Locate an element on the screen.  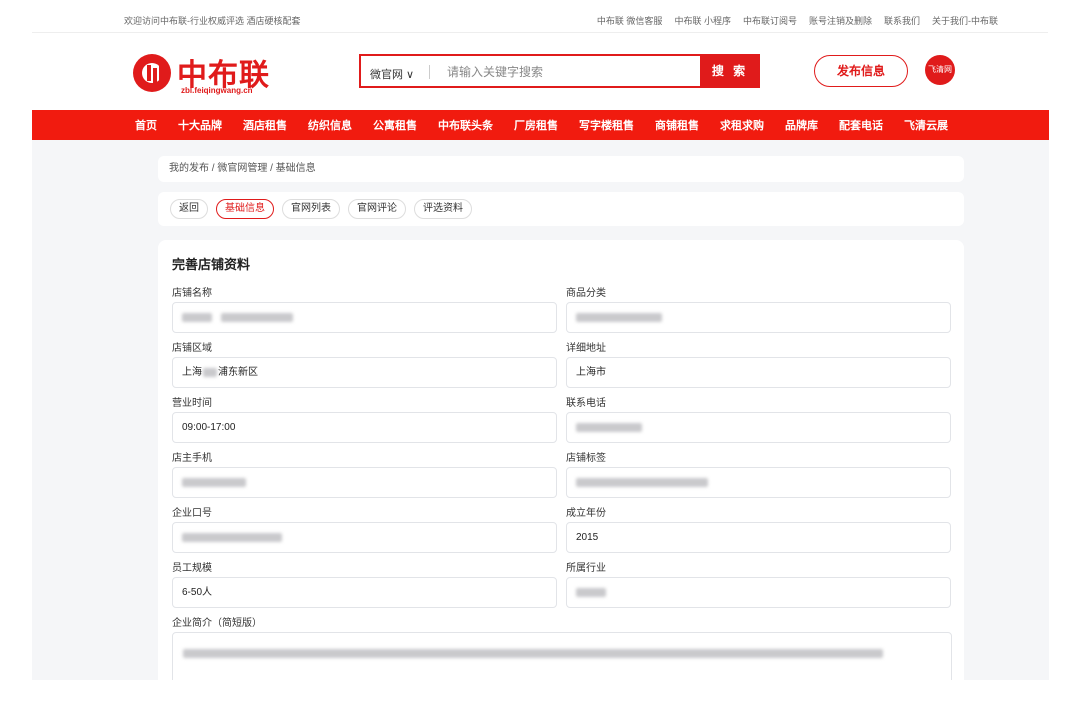
field-address: 详细地址 上海市 is located at coordinates (758, 363).